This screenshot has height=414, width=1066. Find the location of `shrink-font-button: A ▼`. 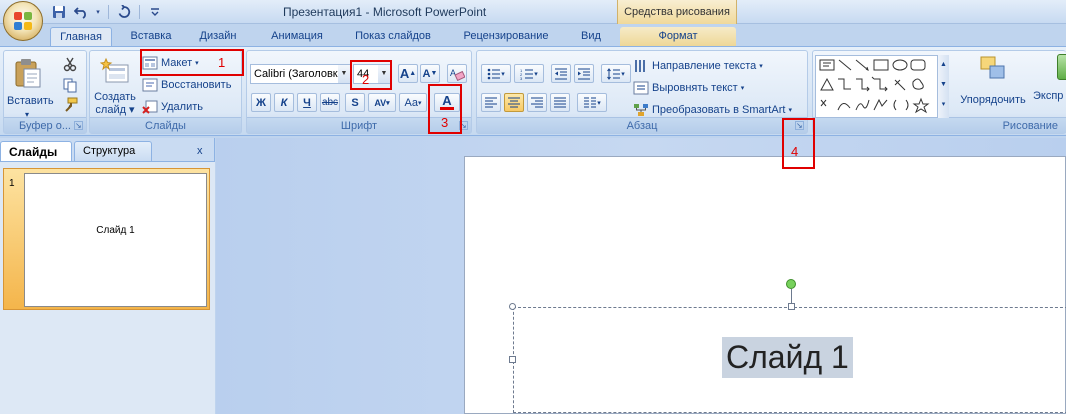

shrink-font-button: A ▼ is located at coordinates (430, 73).